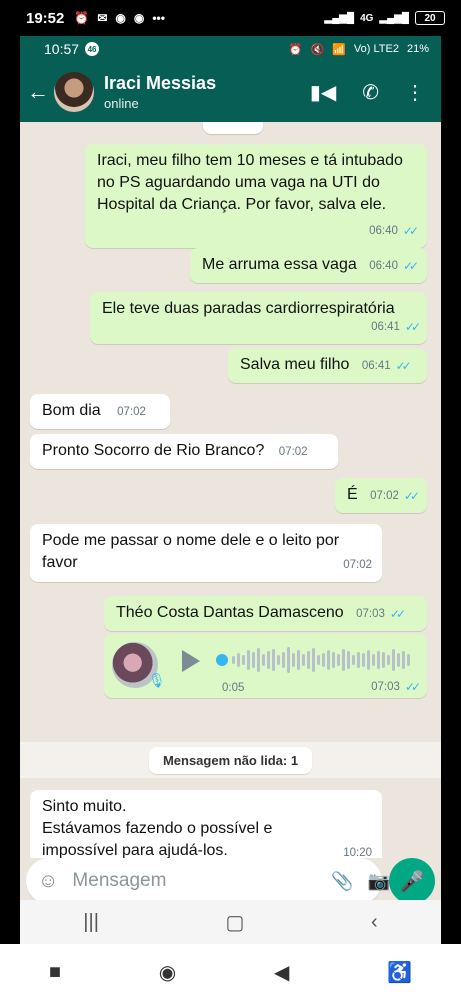 This screenshot has width=461, height=1000. Describe the element at coordinates (230, 612) in the screenshot. I see `message-text: Théo Costa Dantas Damasceno` at that location.